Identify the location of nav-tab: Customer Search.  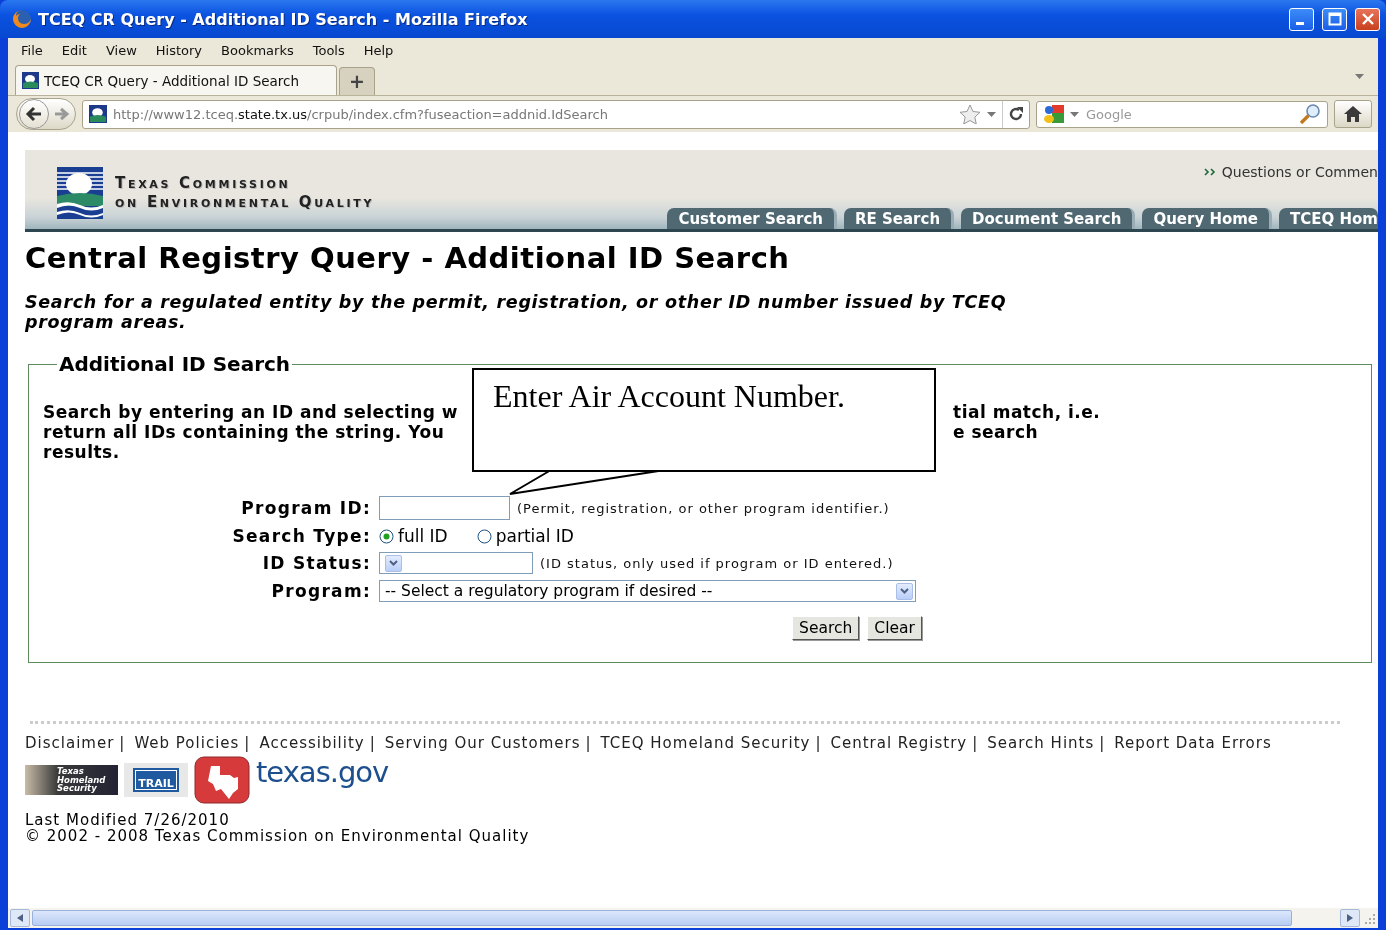
(752, 218).